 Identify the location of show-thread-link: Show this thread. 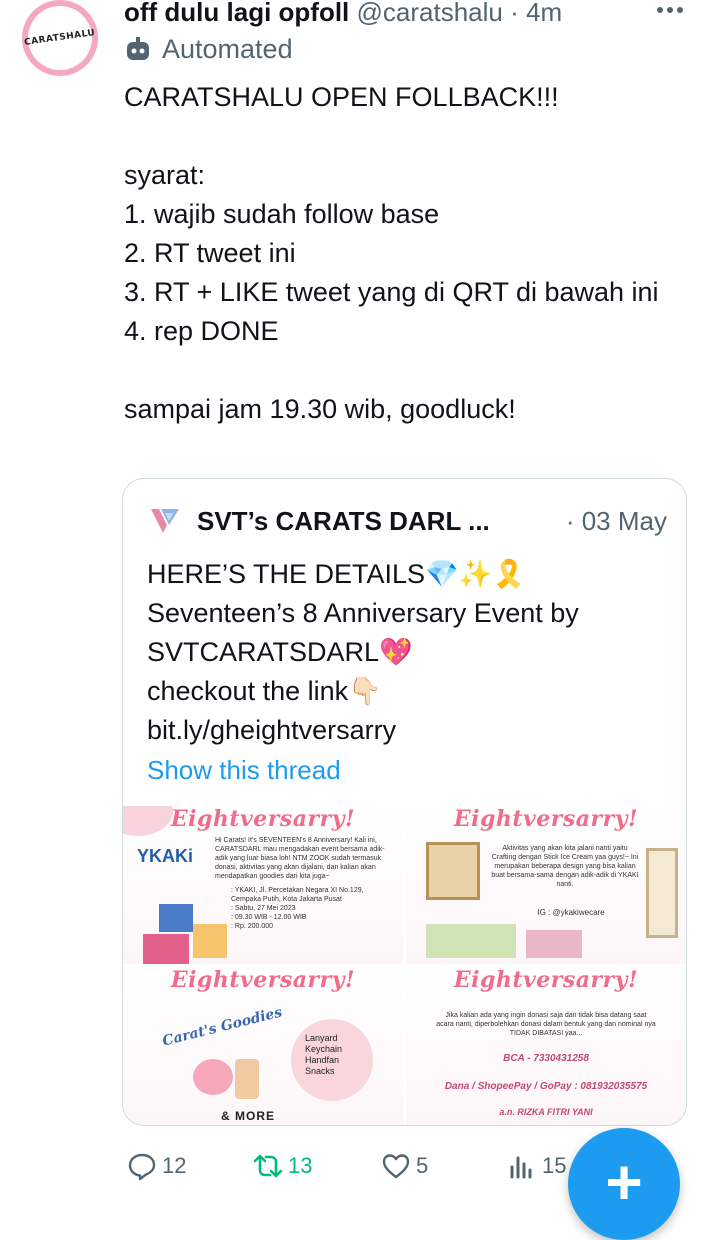
(244, 770).